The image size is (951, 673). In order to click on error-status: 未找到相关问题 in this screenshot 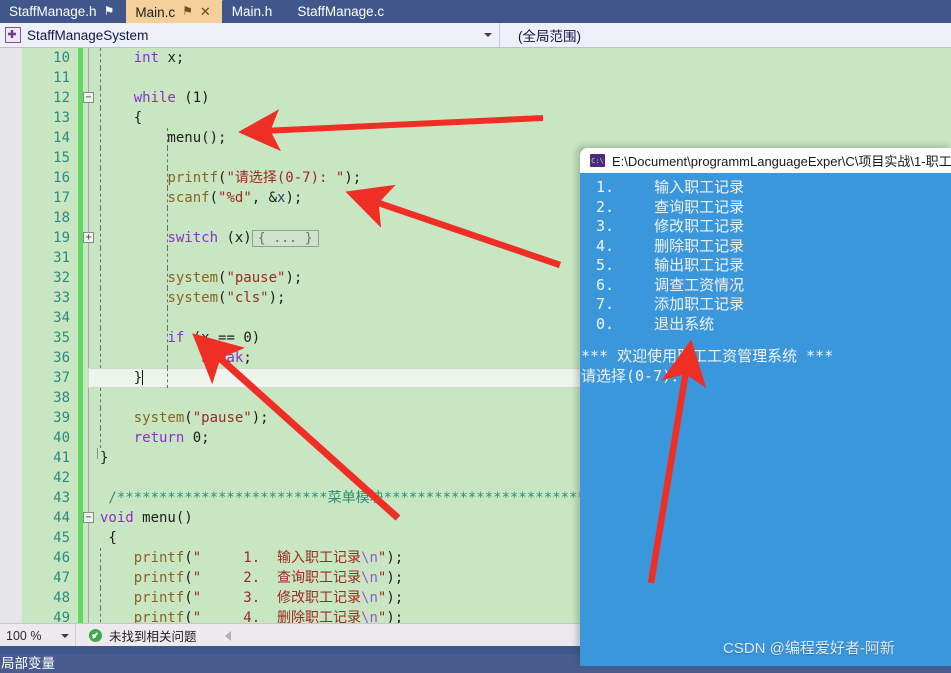, I will do `click(136, 635)`.